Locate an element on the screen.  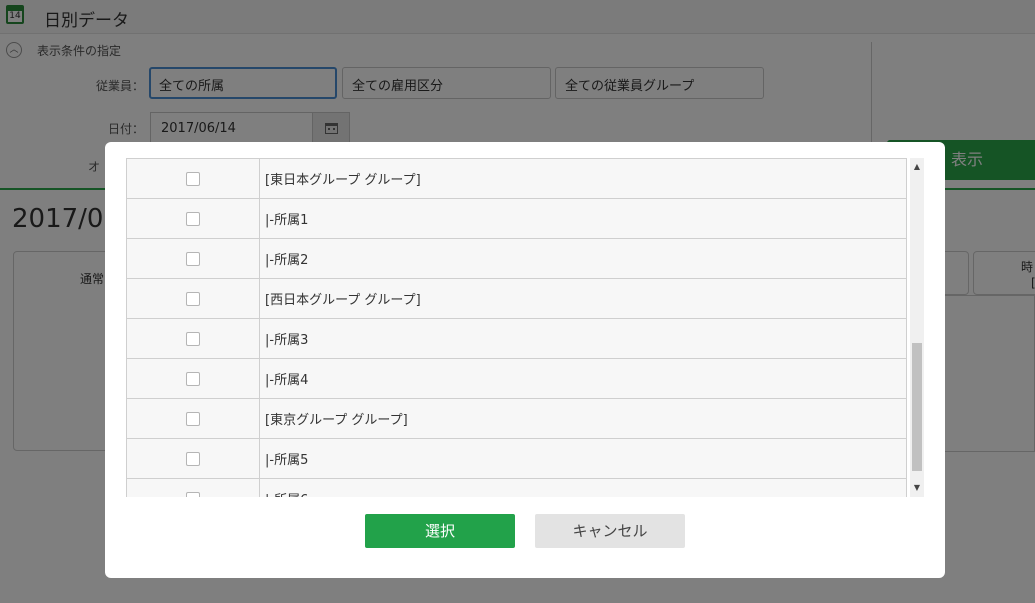
list-item: [東京グループ グループ] is located at coordinates (516, 418).